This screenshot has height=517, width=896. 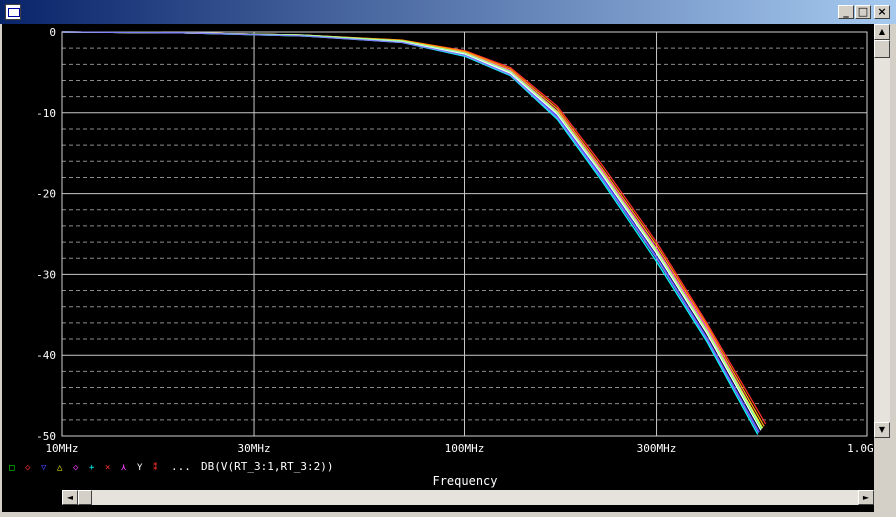 I want to click on x-tick-label: 10MHz, so click(x=61, y=448).